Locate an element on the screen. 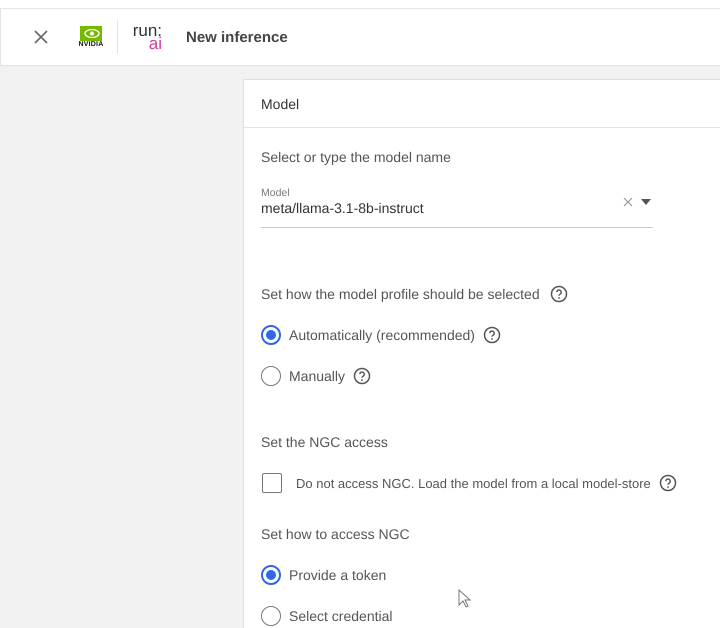 This screenshot has height=628, width=720. option-label: Automatically (recommended) is located at coordinates (382, 335).